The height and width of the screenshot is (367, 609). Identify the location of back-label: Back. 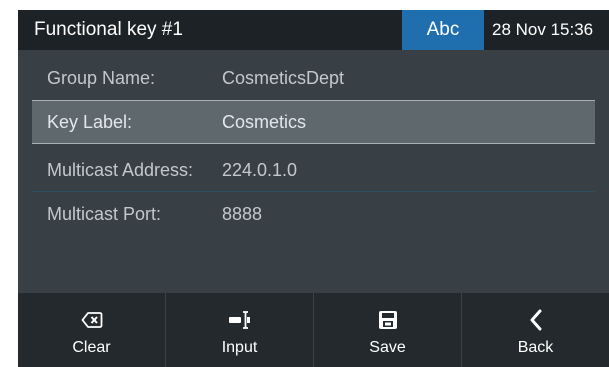
(535, 347).